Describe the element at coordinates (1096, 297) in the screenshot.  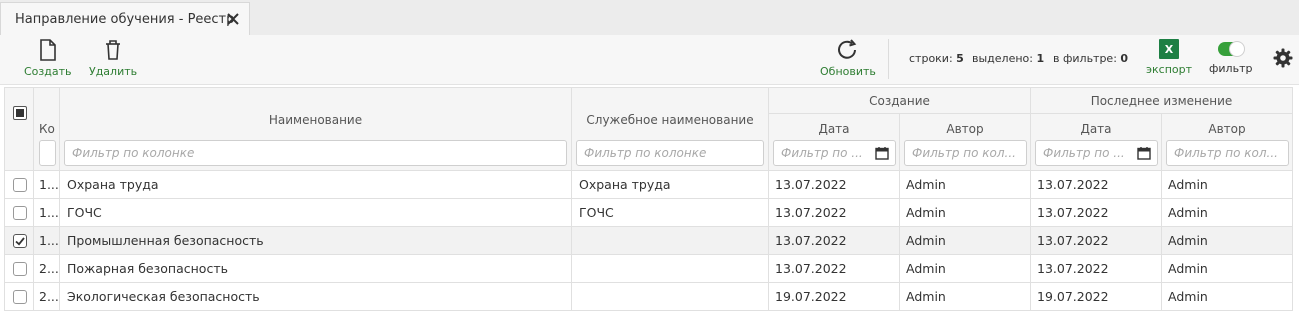
I see `cell-modified-date: 19.07.2022` at that location.